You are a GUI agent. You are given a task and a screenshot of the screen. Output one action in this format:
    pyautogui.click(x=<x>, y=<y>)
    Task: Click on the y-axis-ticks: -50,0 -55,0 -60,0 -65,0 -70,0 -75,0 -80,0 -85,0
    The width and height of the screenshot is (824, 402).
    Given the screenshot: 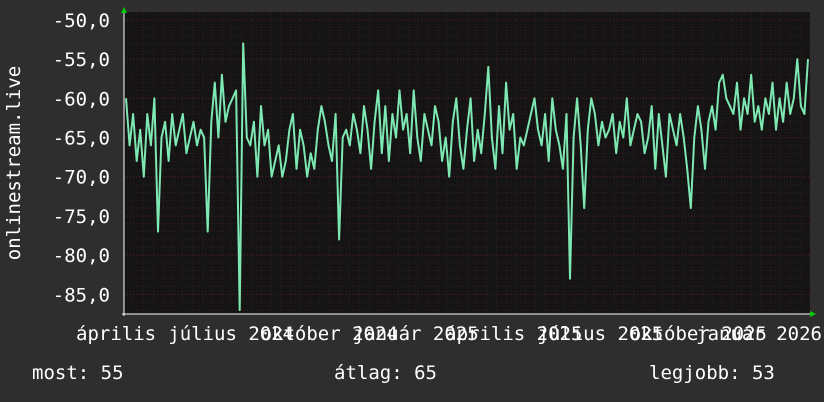 What is the action you would take?
    pyautogui.click(x=81, y=158)
    